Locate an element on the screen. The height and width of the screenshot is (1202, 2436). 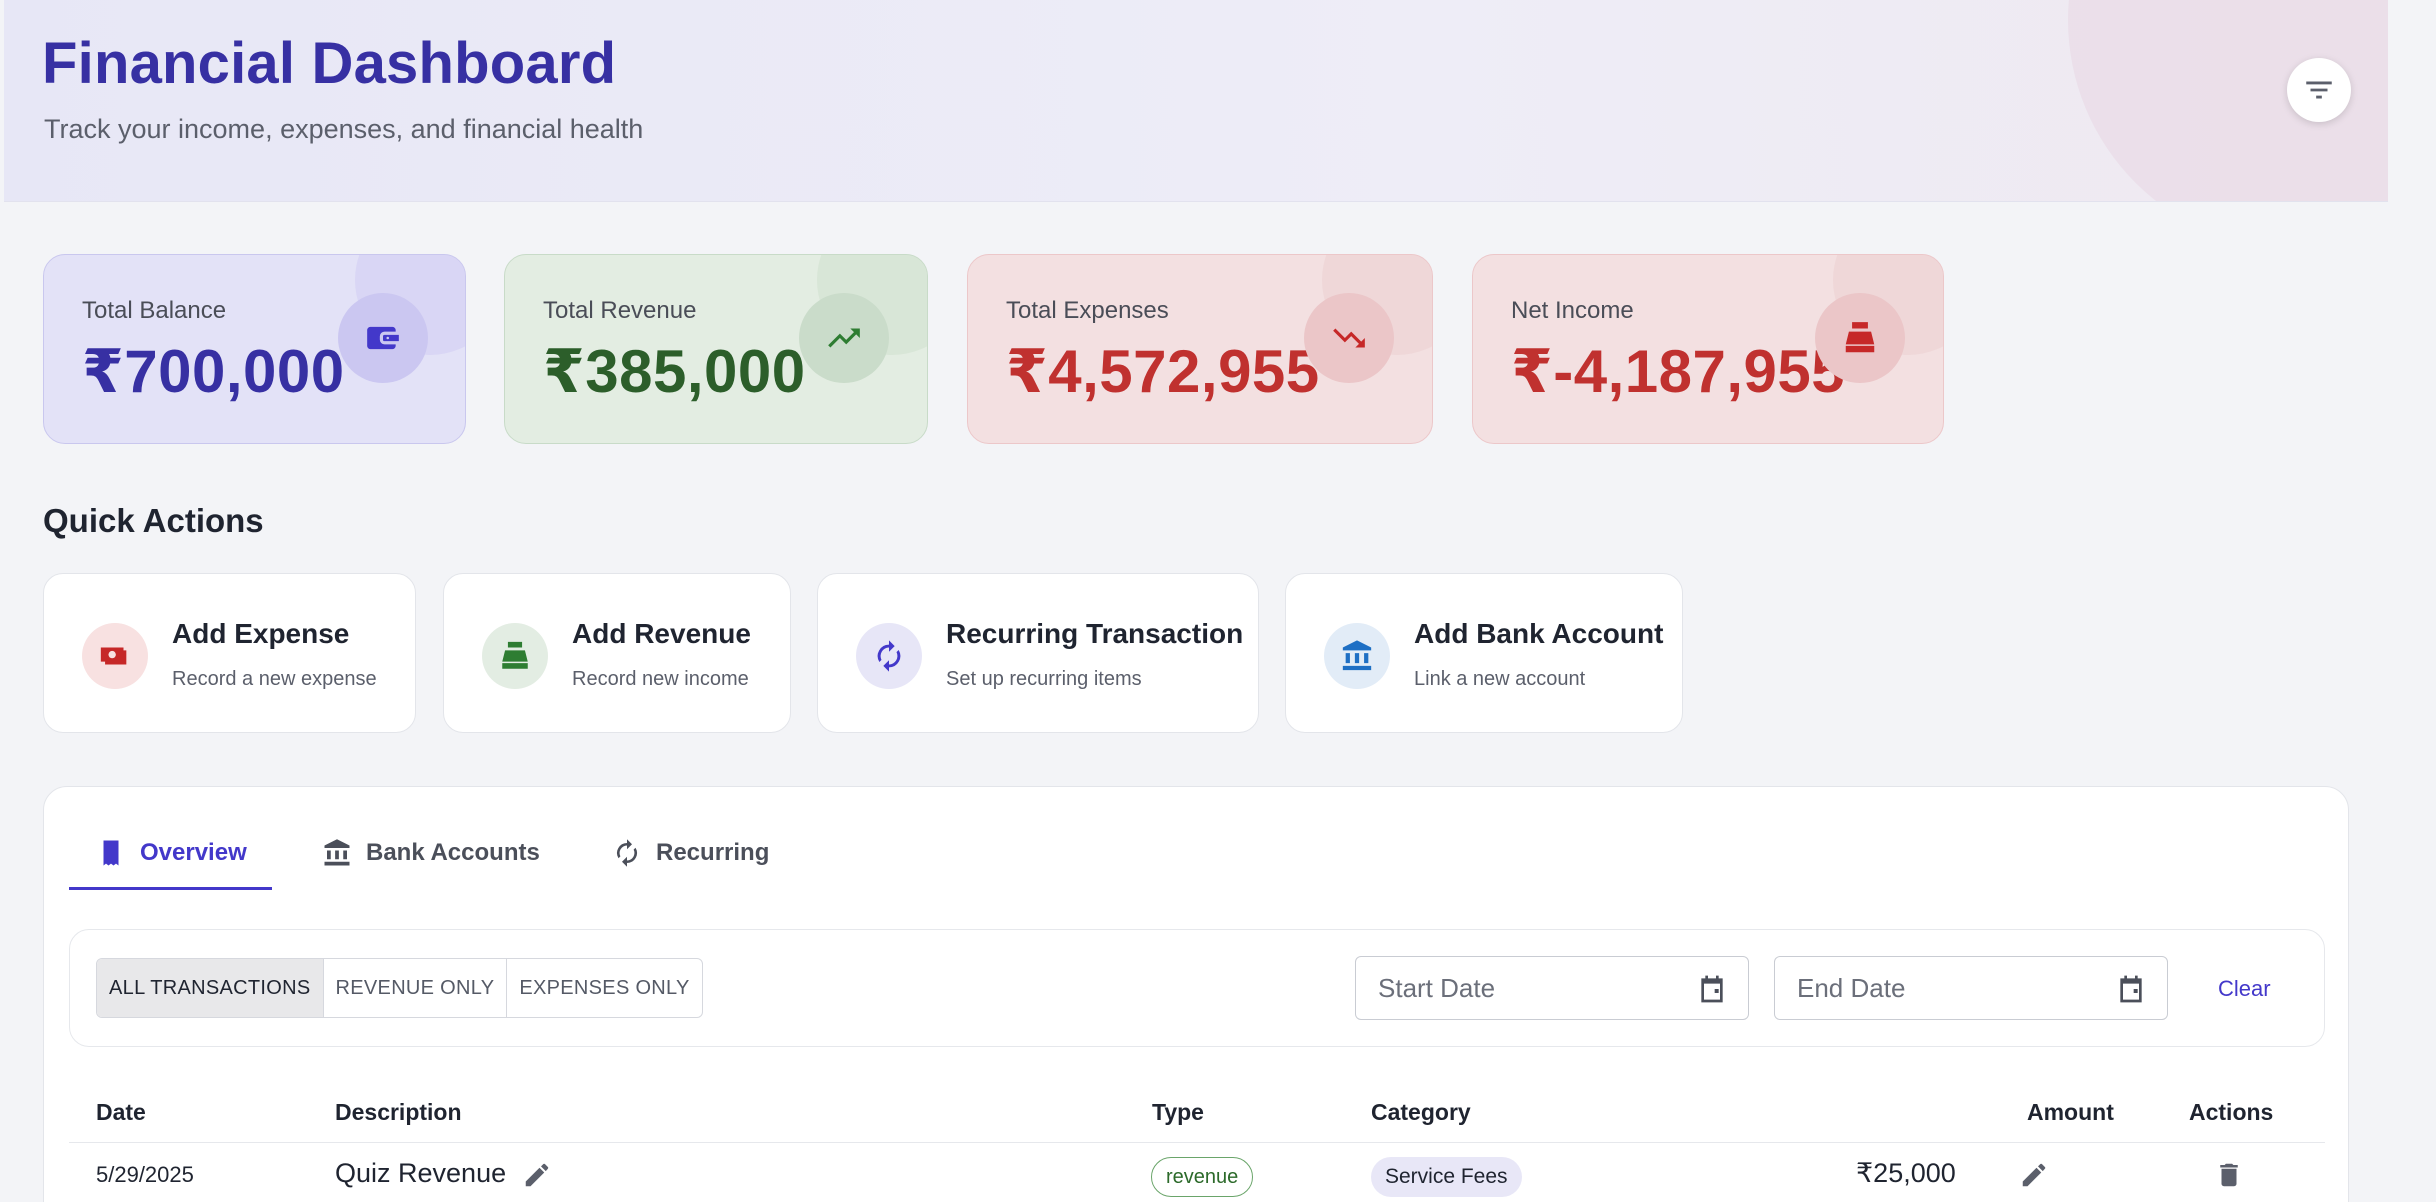
add-expense-button: Add Expense Record a new expense is located at coordinates (229, 653).